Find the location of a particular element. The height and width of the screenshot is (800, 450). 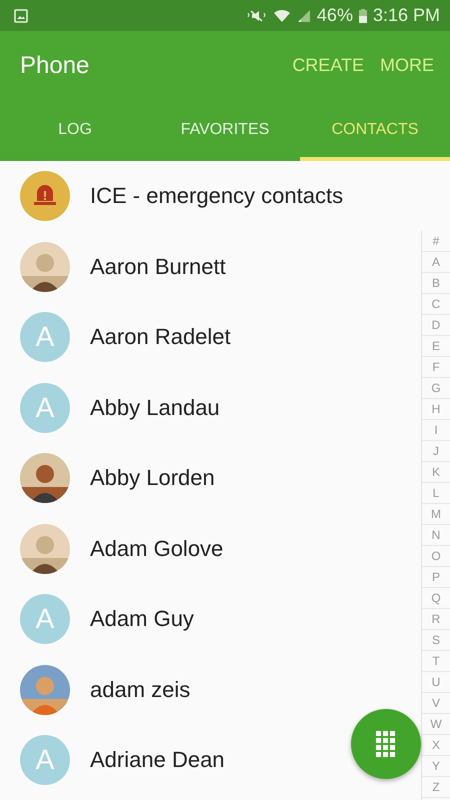

index-letter: V is located at coordinates (436, 703).